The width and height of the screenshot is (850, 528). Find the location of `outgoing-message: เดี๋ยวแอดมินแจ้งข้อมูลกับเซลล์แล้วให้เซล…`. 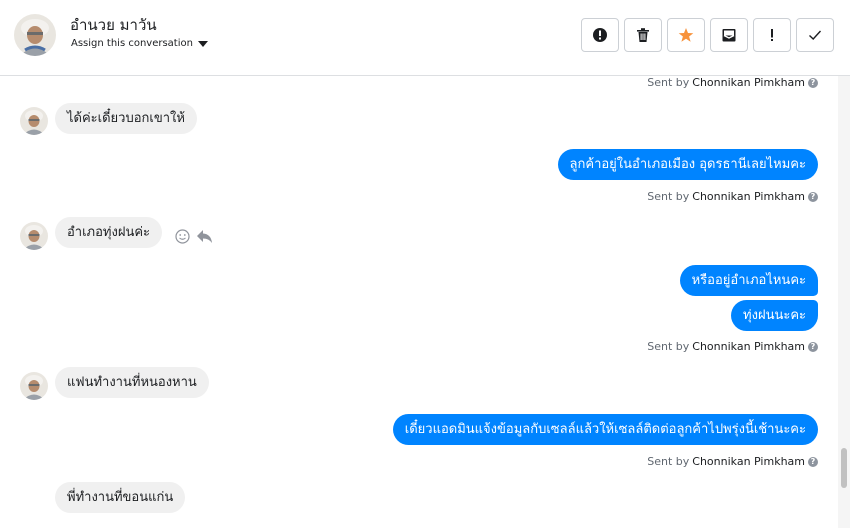

outgoing-message: เดี๋ยวแอดมินแจ้งข้อมูลกับเซลล์แล้วให้เซล… is located at coordinates (605, 429).